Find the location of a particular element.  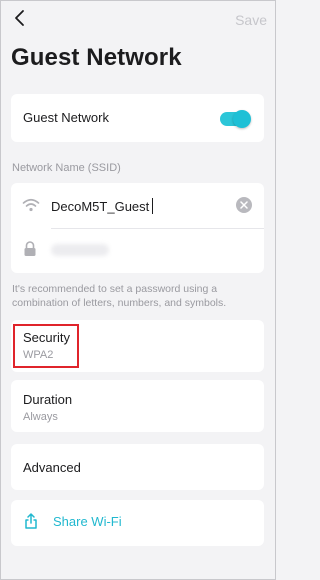

password-field is located at coordinates (80, 250).